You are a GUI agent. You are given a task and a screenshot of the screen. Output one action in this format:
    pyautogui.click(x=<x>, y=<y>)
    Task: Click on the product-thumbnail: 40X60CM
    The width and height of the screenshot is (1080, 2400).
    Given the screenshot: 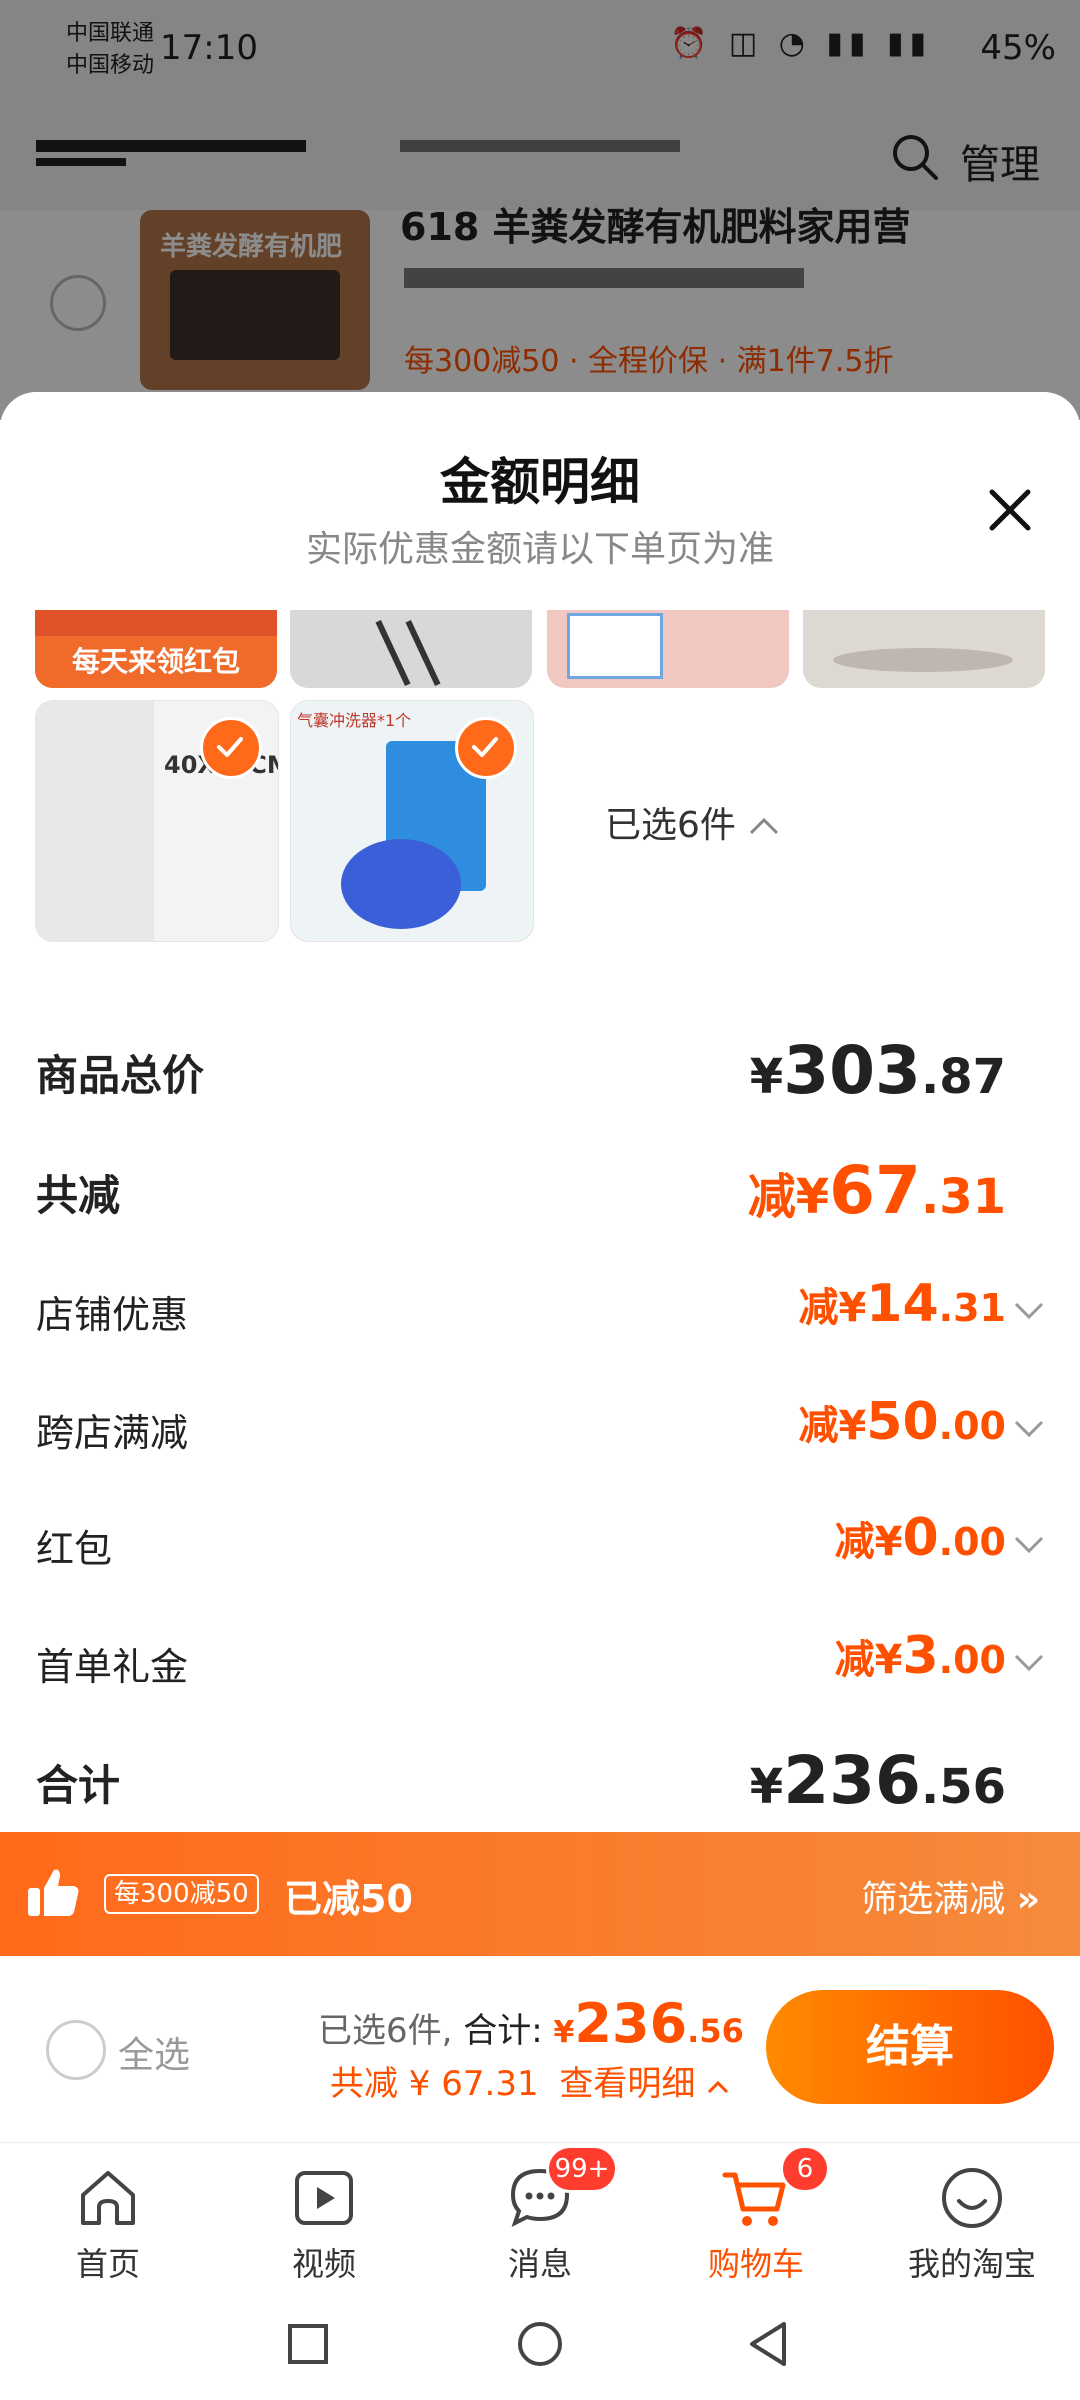 What is the action you would take?
    pyautogui.click(x=157, y=821)
    